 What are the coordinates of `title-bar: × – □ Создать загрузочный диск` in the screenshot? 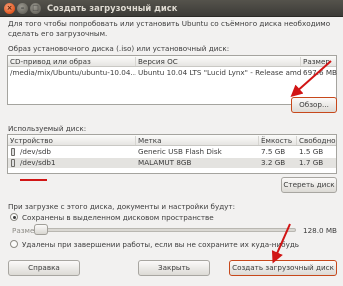 It's located at (171, 8).